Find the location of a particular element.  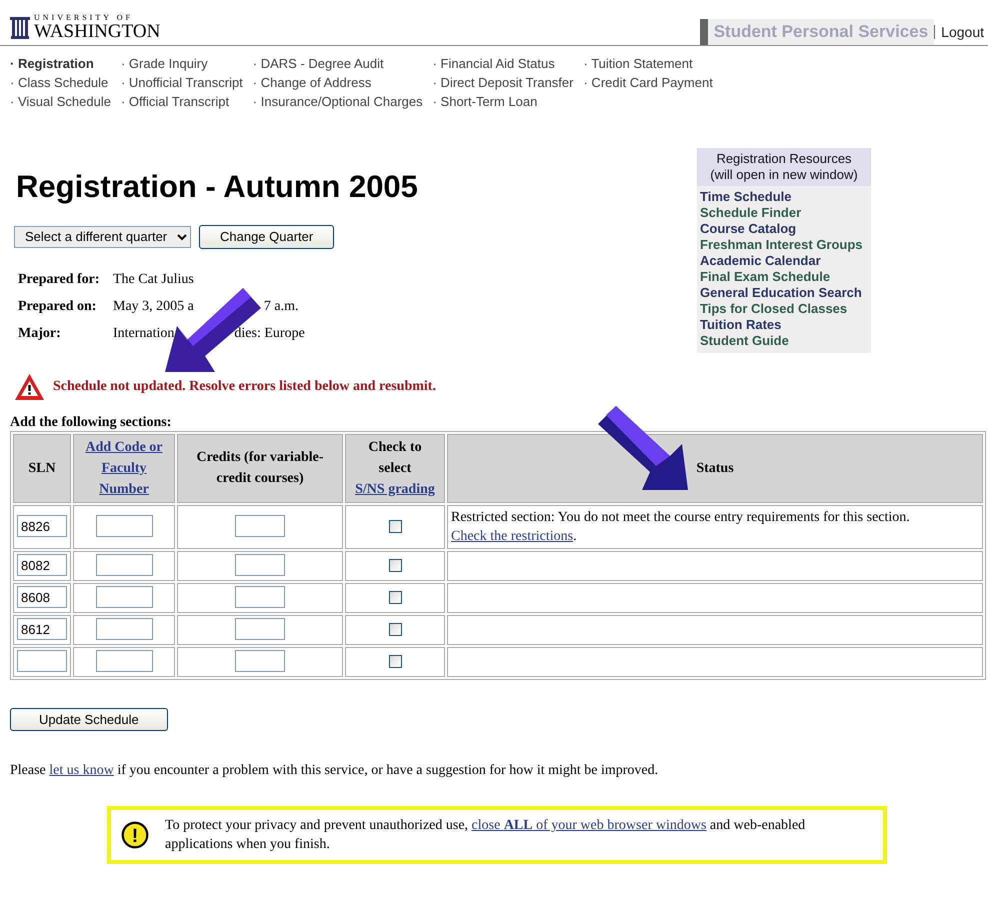

resource-link: Student Guide is located at coordinates (784, 341).